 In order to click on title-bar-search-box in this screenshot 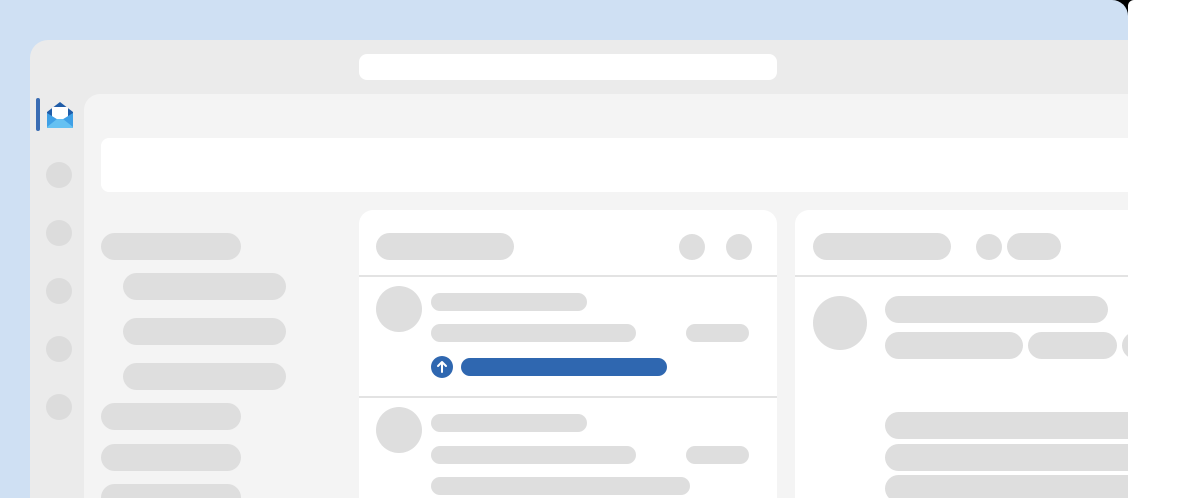, I will do `click(568, 67)`.